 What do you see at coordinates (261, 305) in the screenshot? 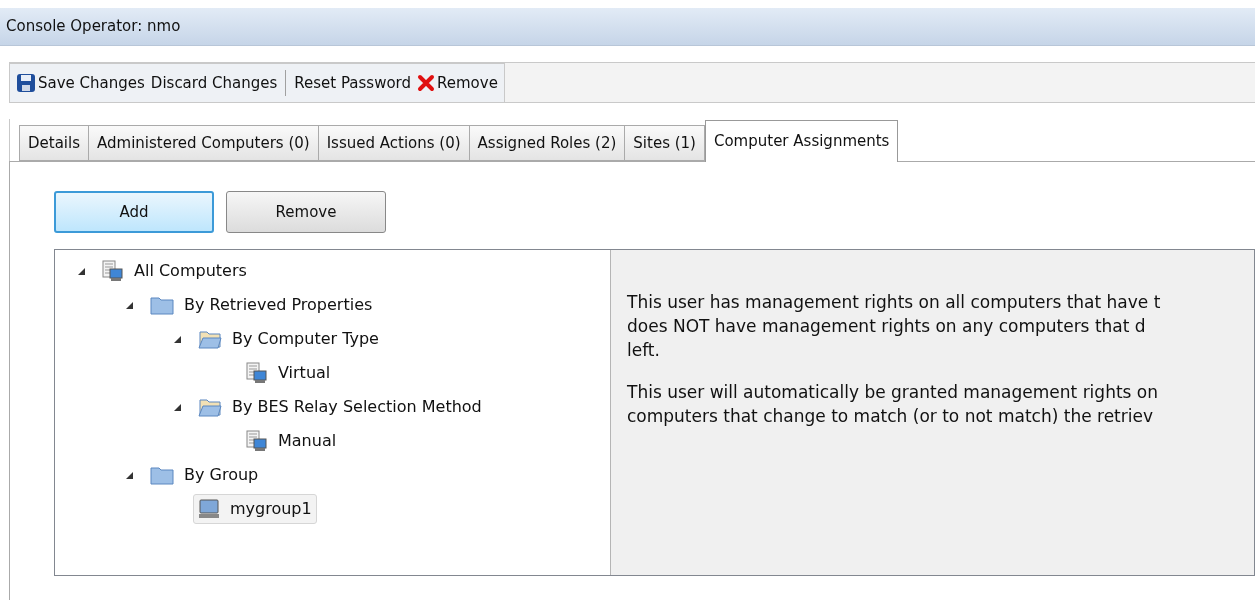
I see `tree-item: By Retrieved Properties` at bounding box center [261, 305].